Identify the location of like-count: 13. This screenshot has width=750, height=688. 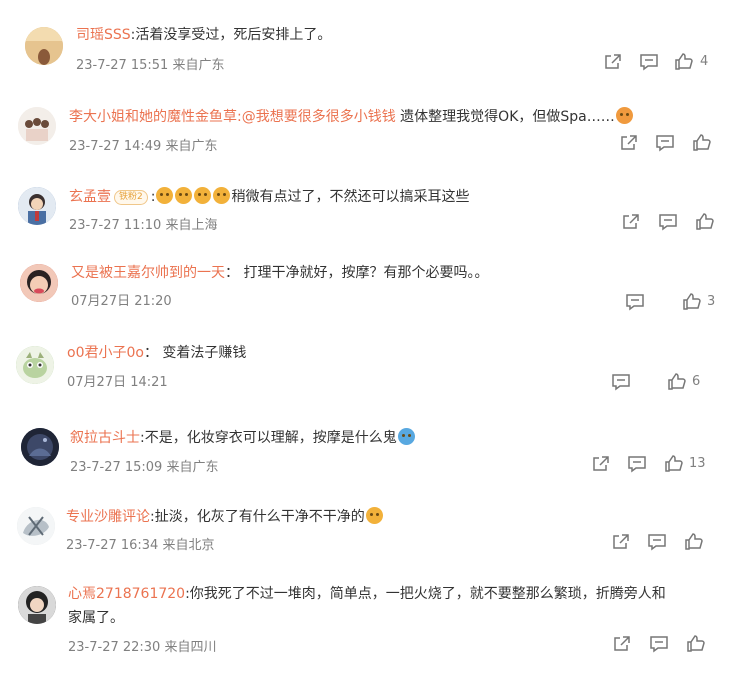
(697, 463).